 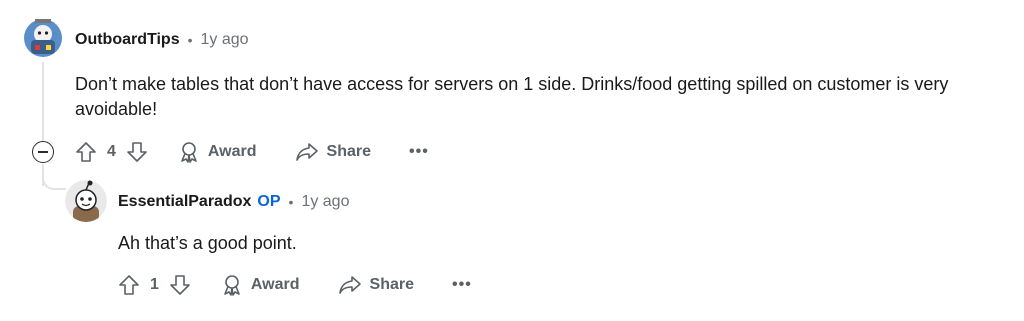 I want to click on comment-meta: OutboardTips • 1y ago, so click(x=162, y=40).